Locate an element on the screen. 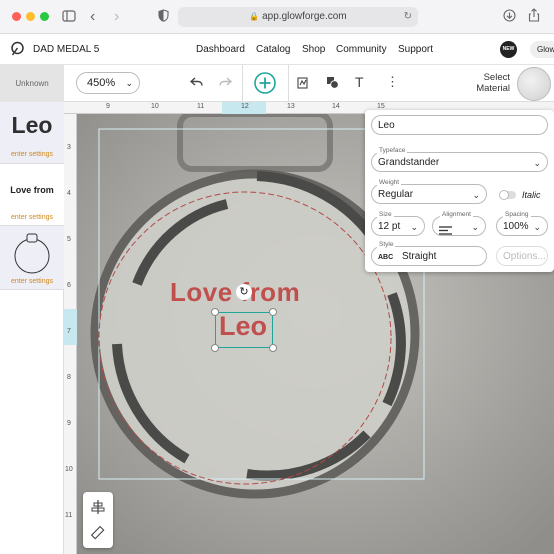 This screenshot has width=554, height=554. text-leo: Leo is located at coordinates (243, 326).